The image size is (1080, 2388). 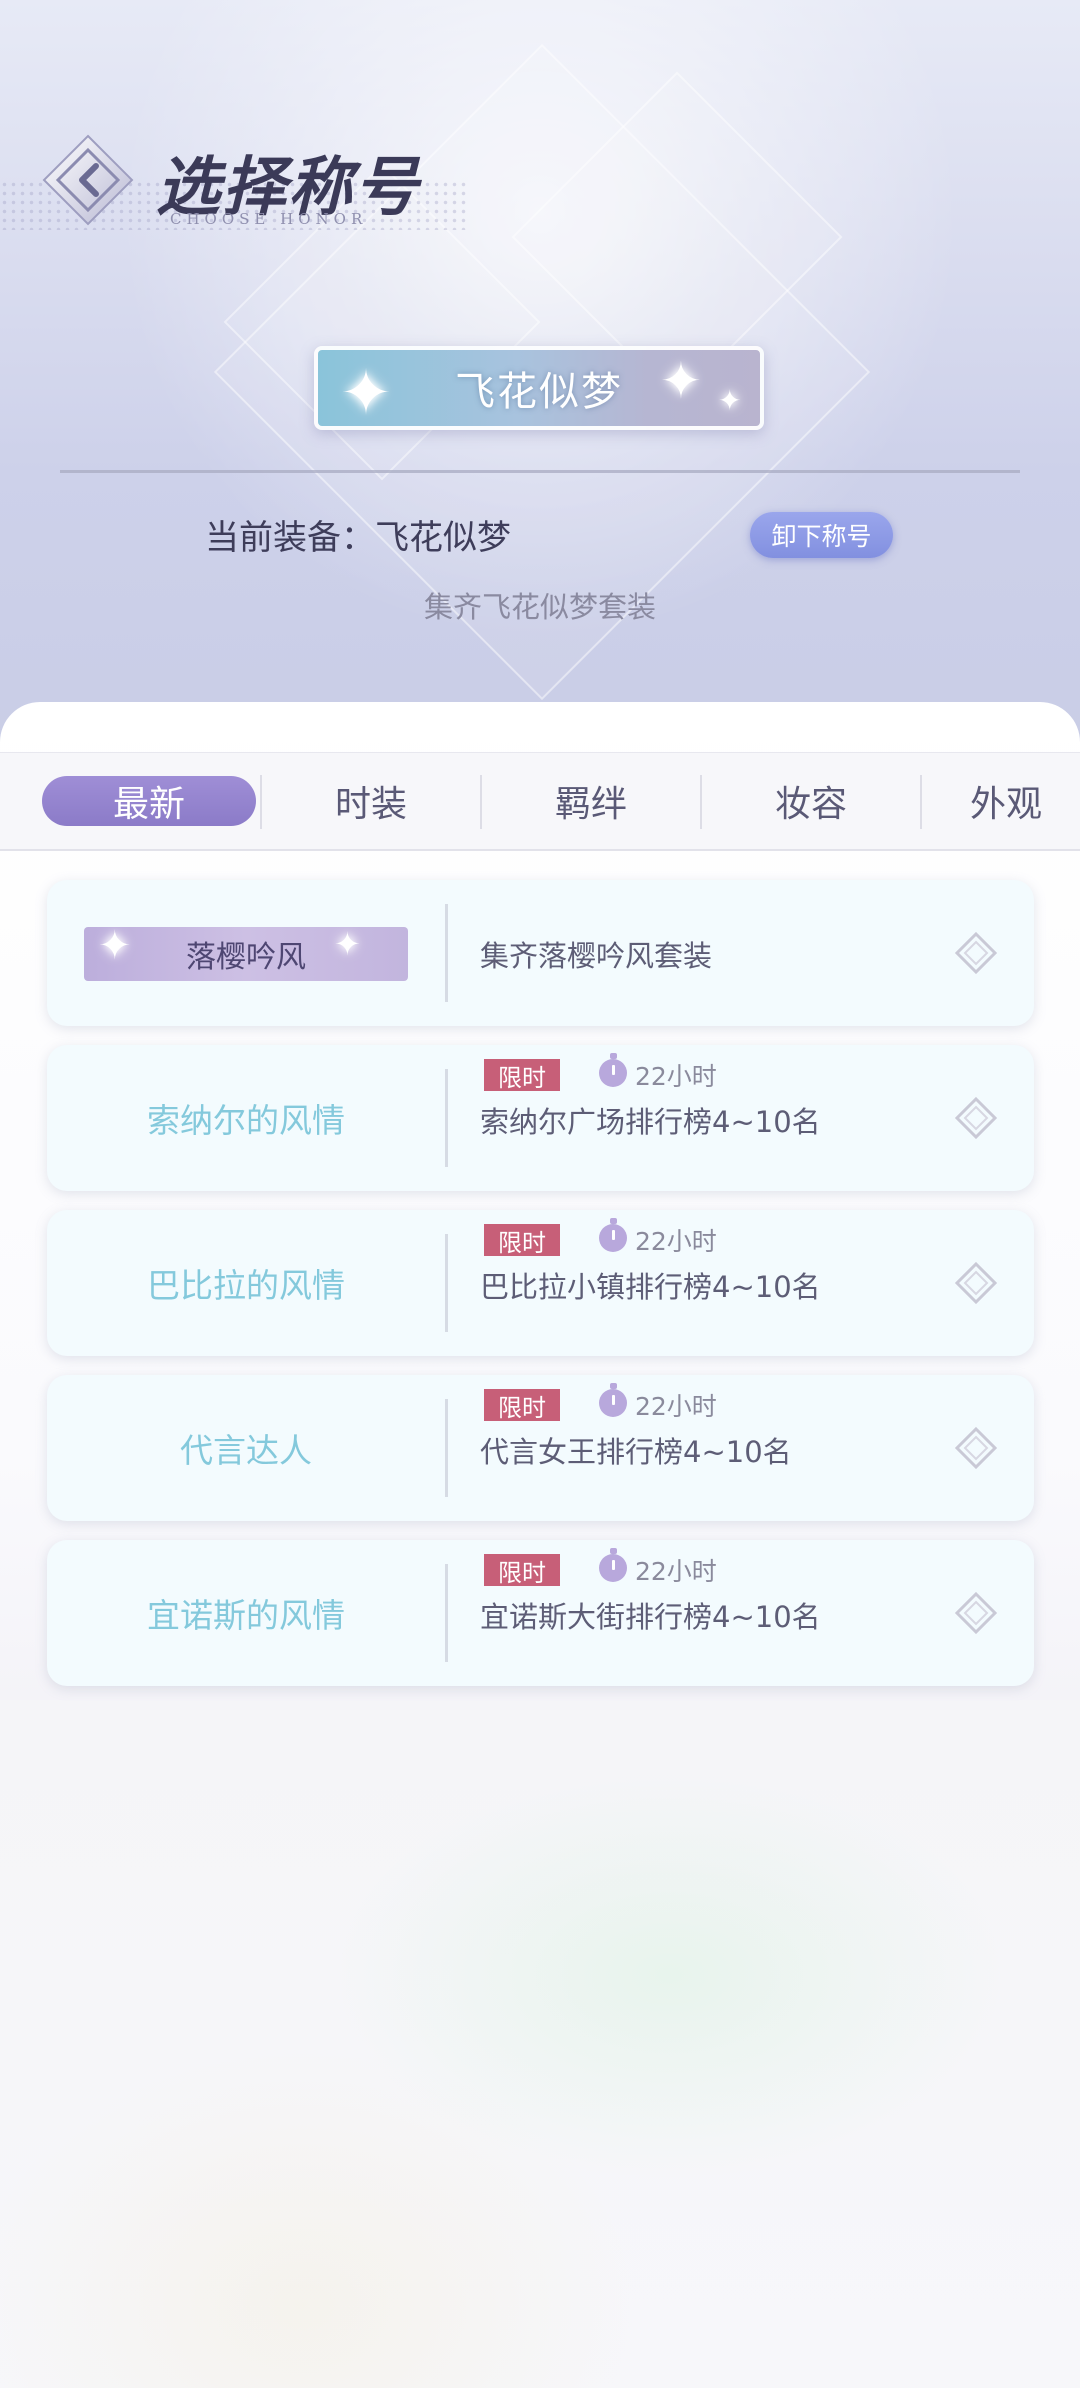 I want to click on tab-fashion: 时装, so click(x=371, y=801).